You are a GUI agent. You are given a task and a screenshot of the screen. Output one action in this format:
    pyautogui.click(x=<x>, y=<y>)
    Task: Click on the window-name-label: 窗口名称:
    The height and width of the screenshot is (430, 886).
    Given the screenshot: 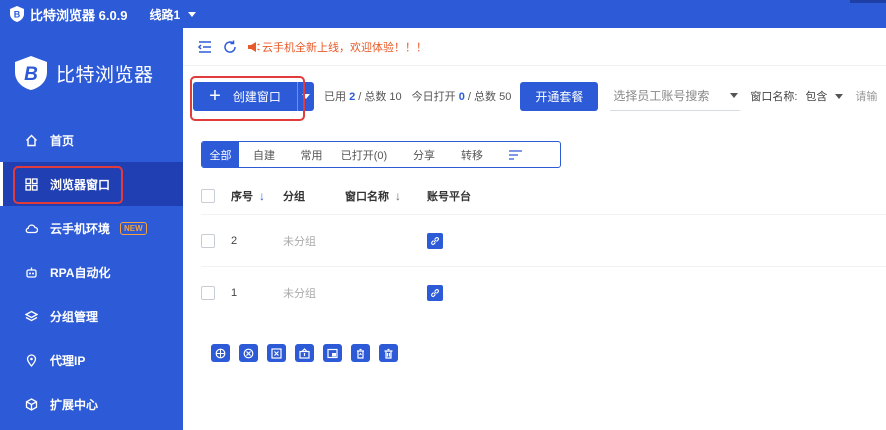 What is the action you would take?
    pyautogui.click(x=774, y=97)
    